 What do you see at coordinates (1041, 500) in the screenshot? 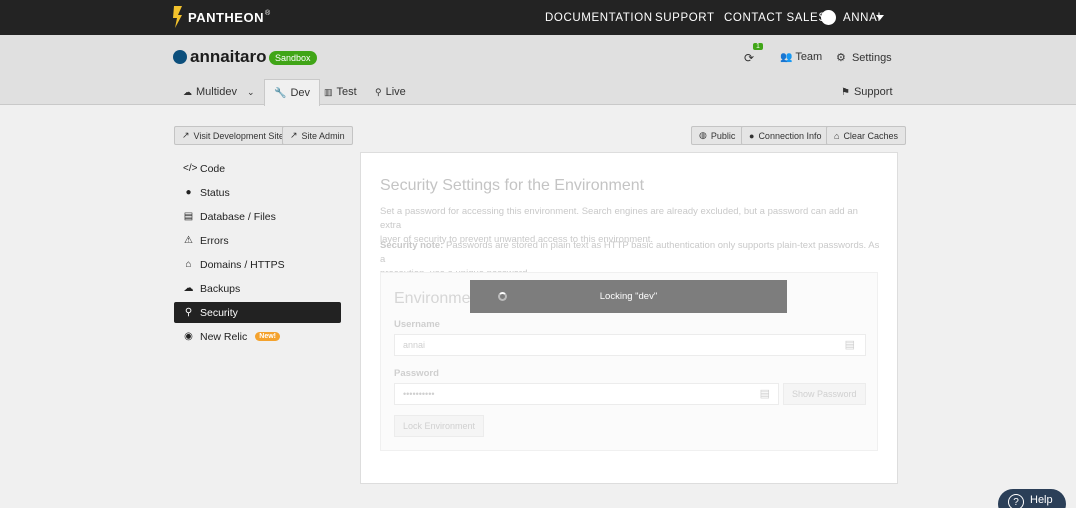
I see `help-label: Help` at bounding box center [1041, 500].